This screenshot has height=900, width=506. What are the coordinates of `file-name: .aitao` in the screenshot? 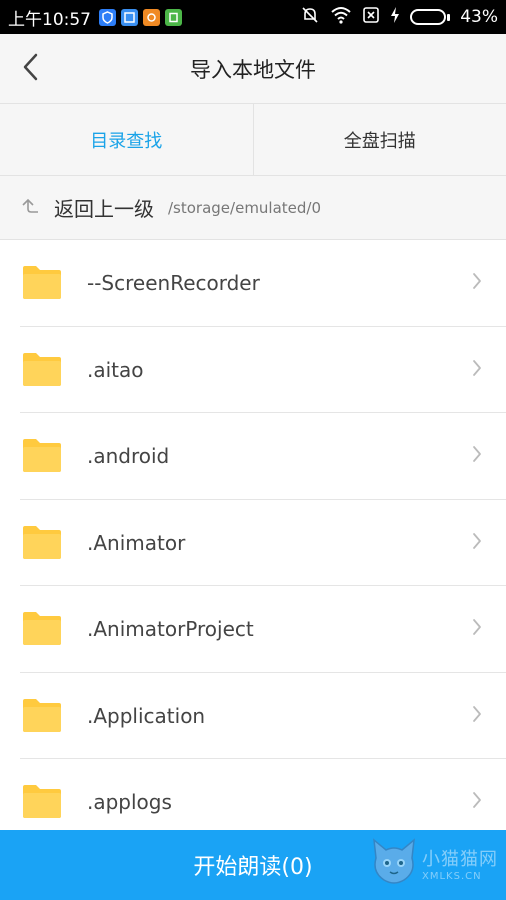 It's located at (115, 369).